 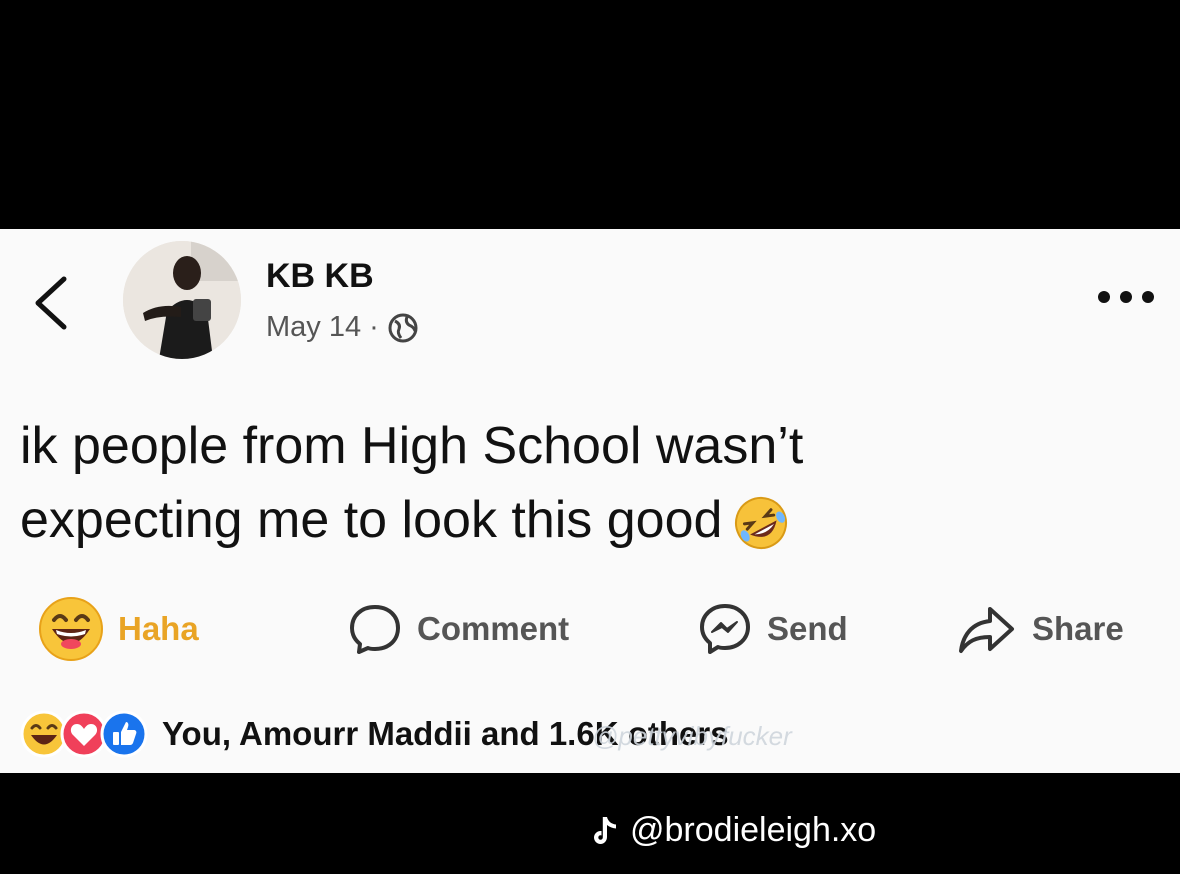 I want to click on tiktok-credit: @brodieleigh.xo, so click(x=734, y=830).